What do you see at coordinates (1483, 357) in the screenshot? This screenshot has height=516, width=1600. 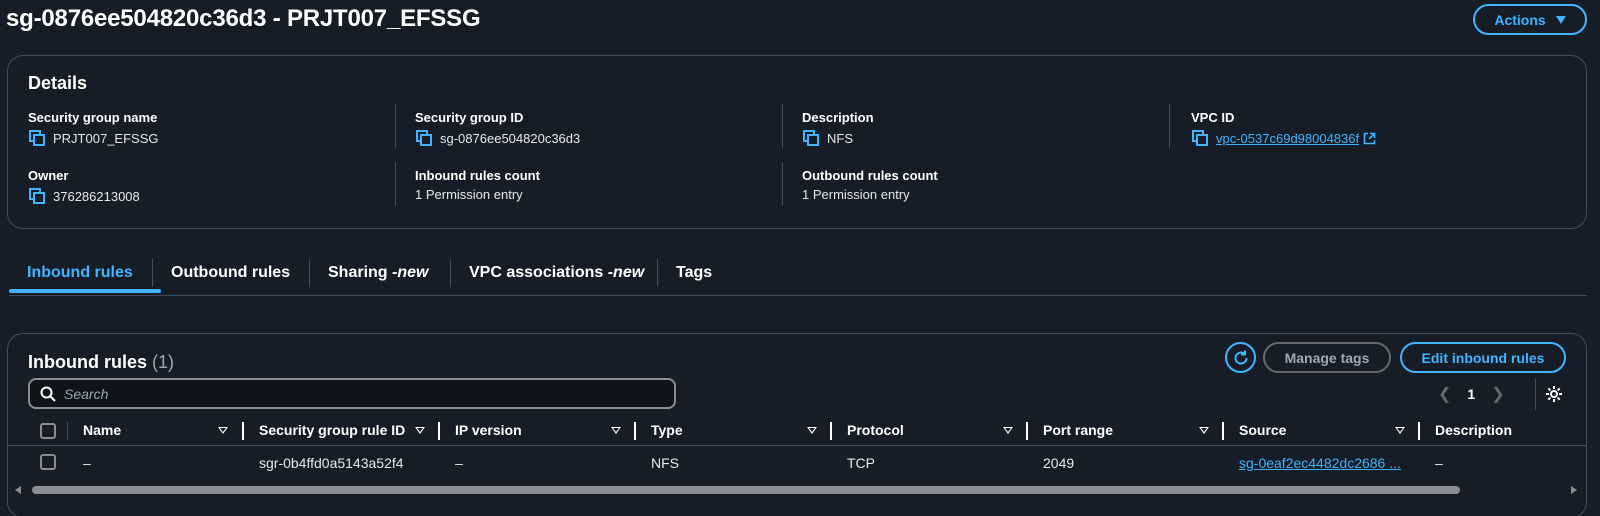 I see `edit-inbound-rules-button: Edit inbound rules` at bounding box center [1483, 357].